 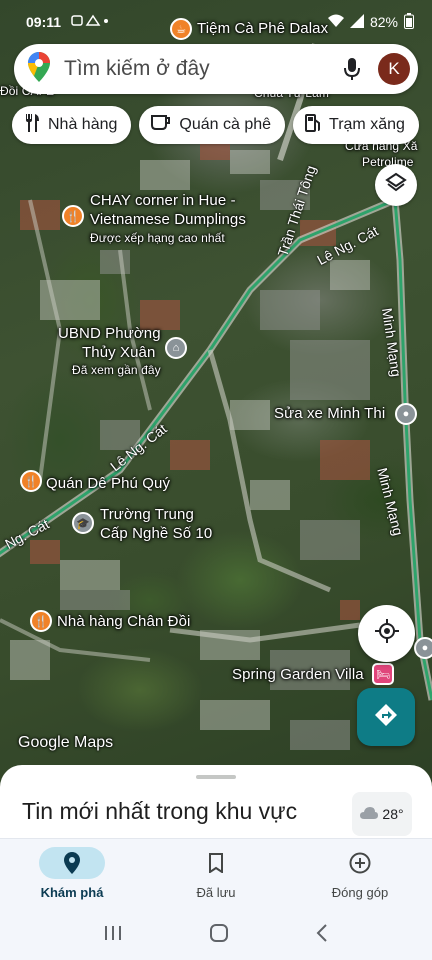 I want to click on directions-arrow-icon, so click(x=386, y=717).